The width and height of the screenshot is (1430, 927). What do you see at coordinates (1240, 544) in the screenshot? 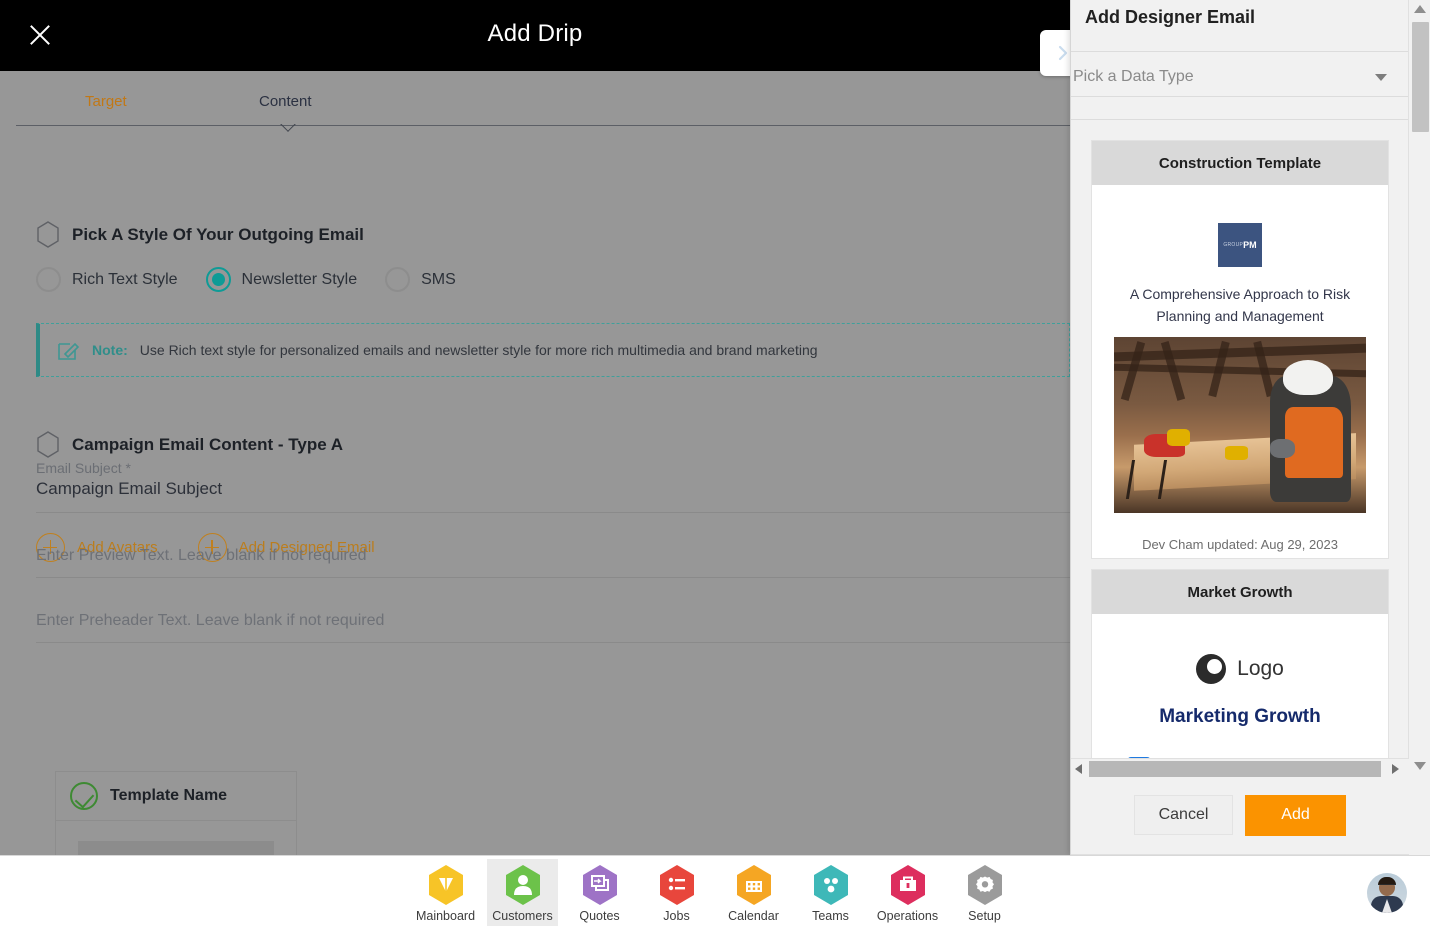
I see `template-card-footer: Dev Cham updated: Aug 29, 2023` at bounding box center [1240, 544].